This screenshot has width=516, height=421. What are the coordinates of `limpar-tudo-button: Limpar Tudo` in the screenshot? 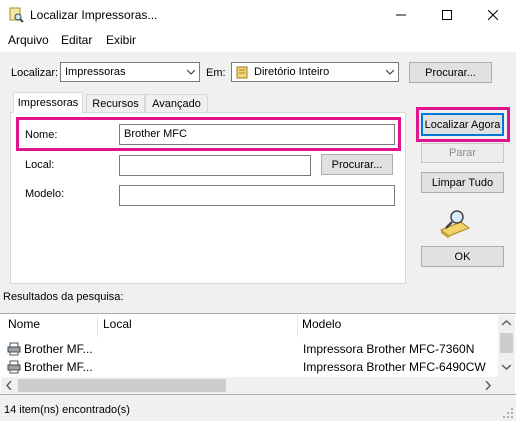 It's located at (462, 182).